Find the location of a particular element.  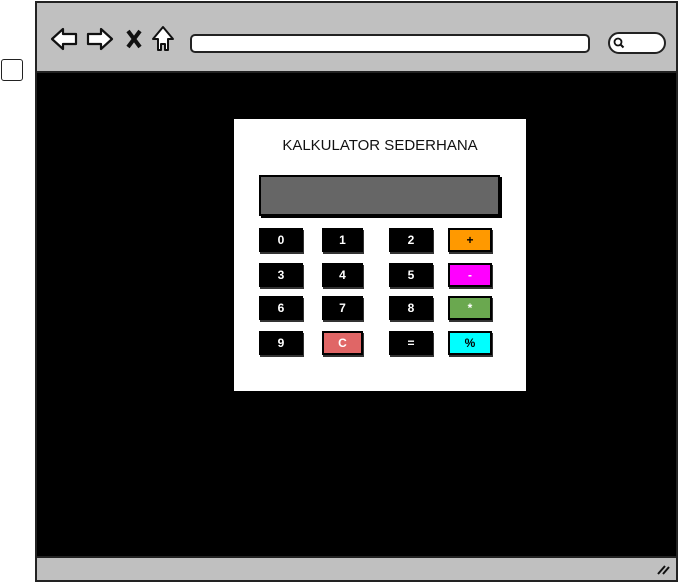

back-icon is located at coordinates (64, 39).